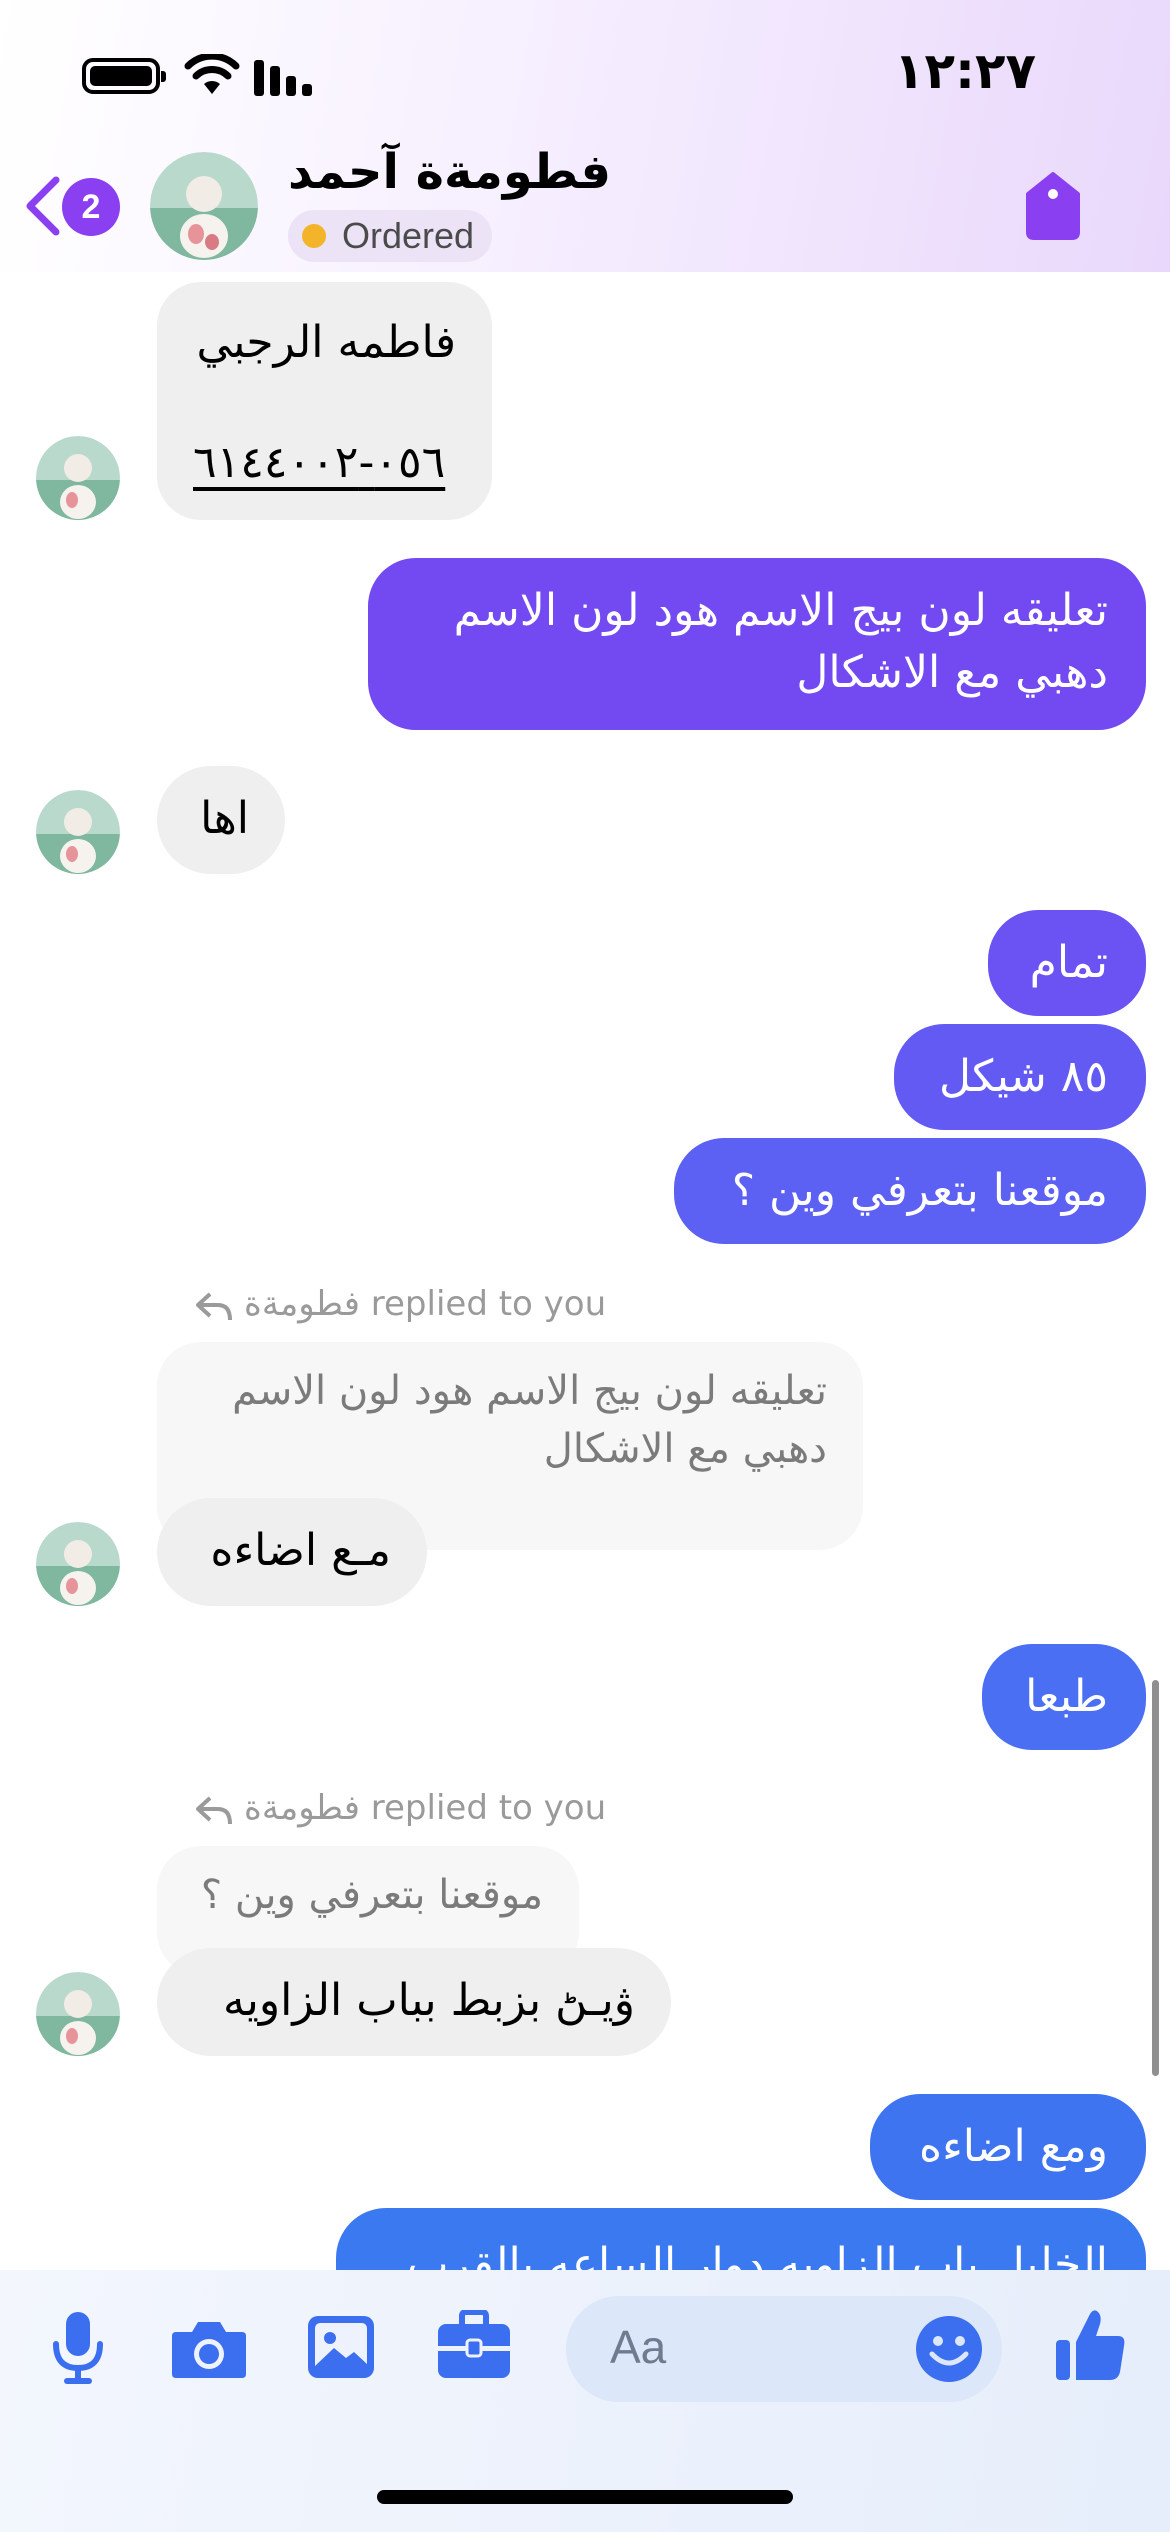 This screenshot has height=2532, width=1170. I want to click on message-text: اها, so click(224, 818).